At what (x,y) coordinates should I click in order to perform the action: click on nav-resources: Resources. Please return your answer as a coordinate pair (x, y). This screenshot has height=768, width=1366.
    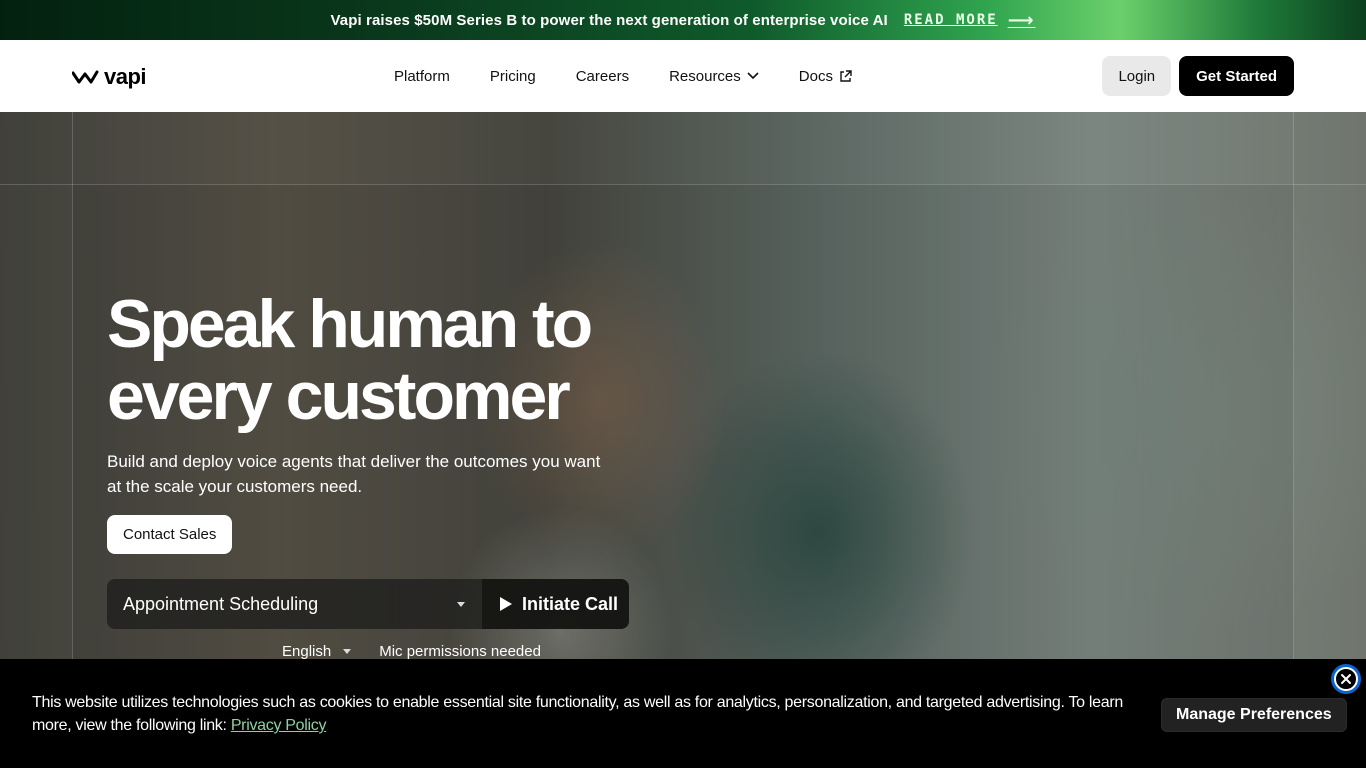
    Looking at the image, I should click on (714, 76).